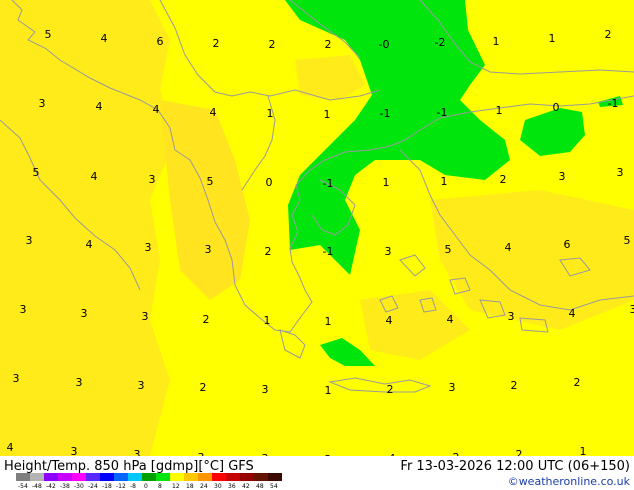  Describe the element at coordinates (51, 486) in the screenshot. I see `legend-tick-label: -42` at that location.